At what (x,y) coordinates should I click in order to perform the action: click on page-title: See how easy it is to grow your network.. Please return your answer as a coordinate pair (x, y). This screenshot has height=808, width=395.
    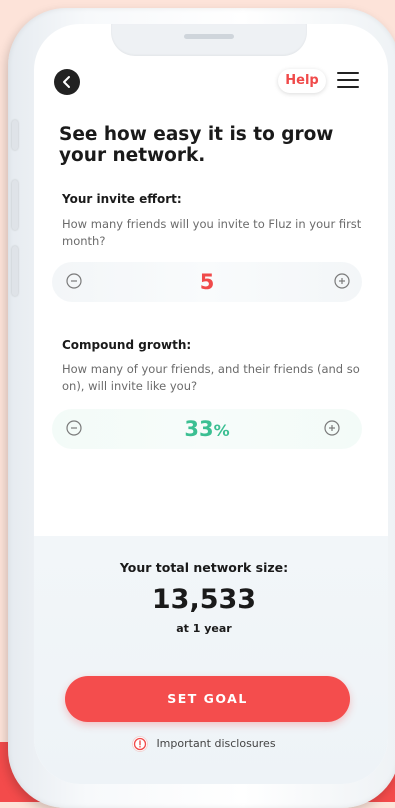
    Looking at the image, I should click on (196, 145).